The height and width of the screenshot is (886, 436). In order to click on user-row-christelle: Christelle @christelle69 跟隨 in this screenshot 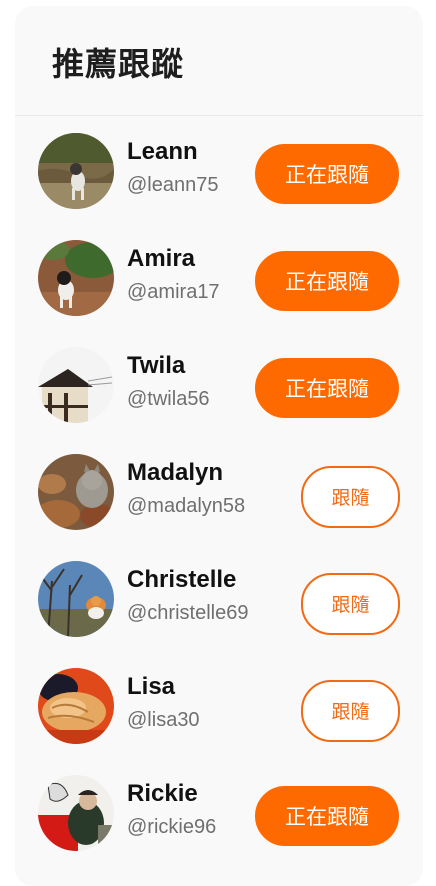, I will do `click(219, 597)`.